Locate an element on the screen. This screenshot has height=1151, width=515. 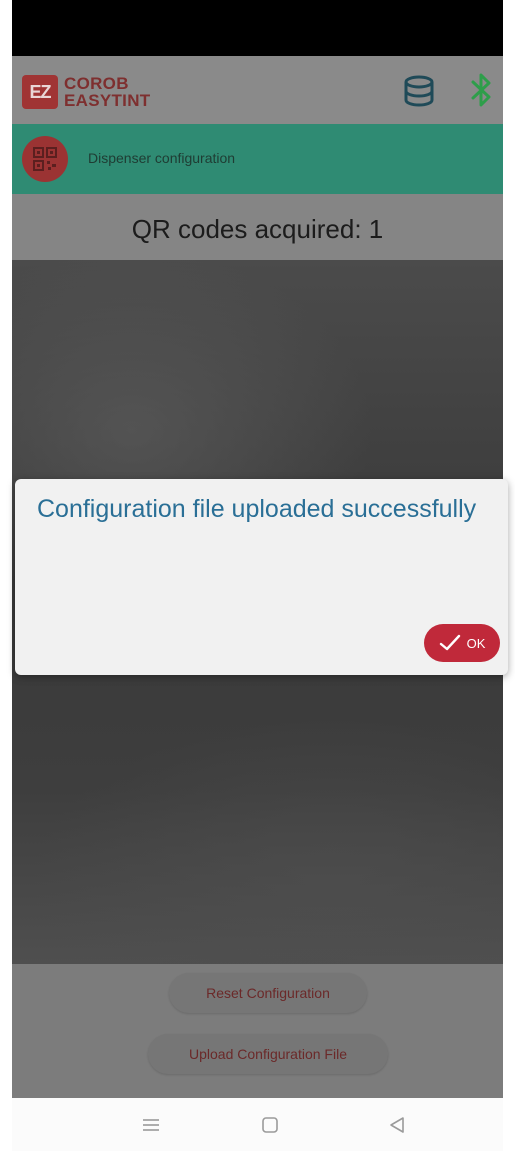
back-icon is located at coordinates (397, 1125).